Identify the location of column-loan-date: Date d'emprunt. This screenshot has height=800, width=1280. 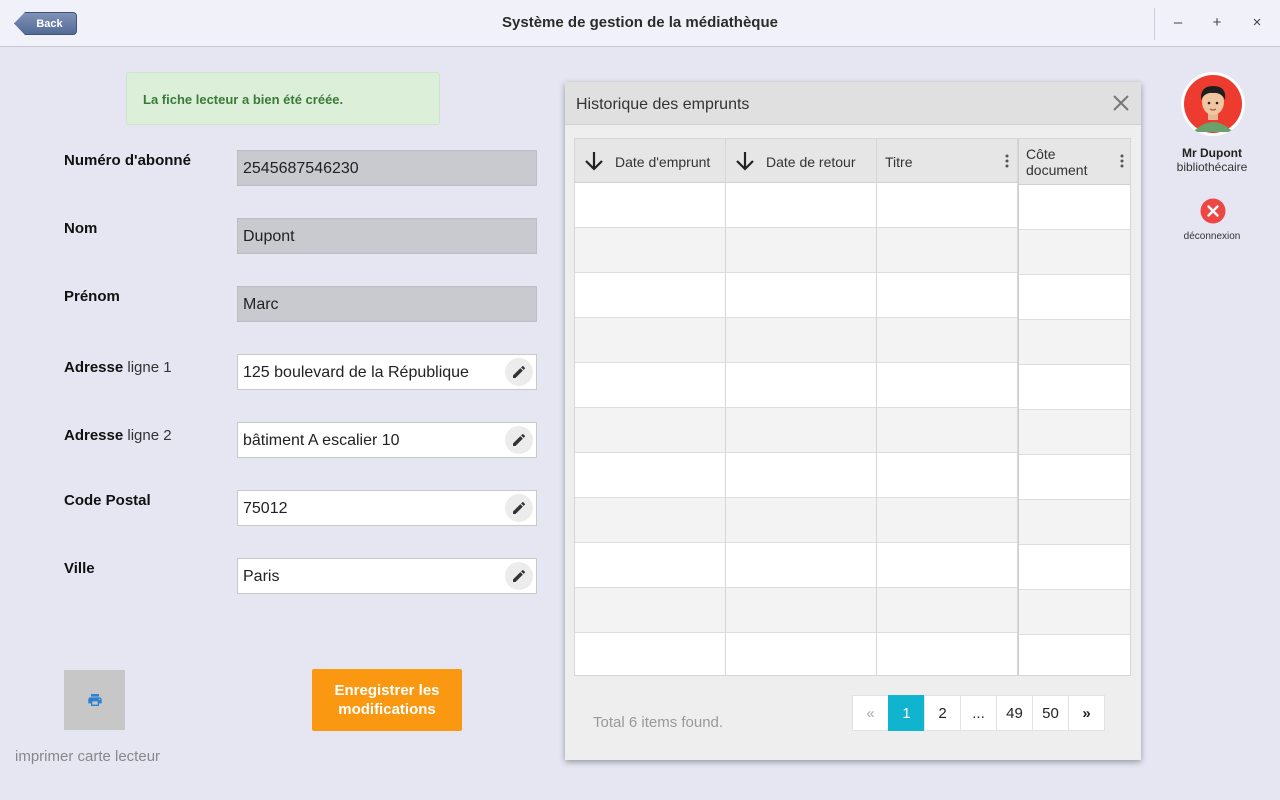
(650, 407).